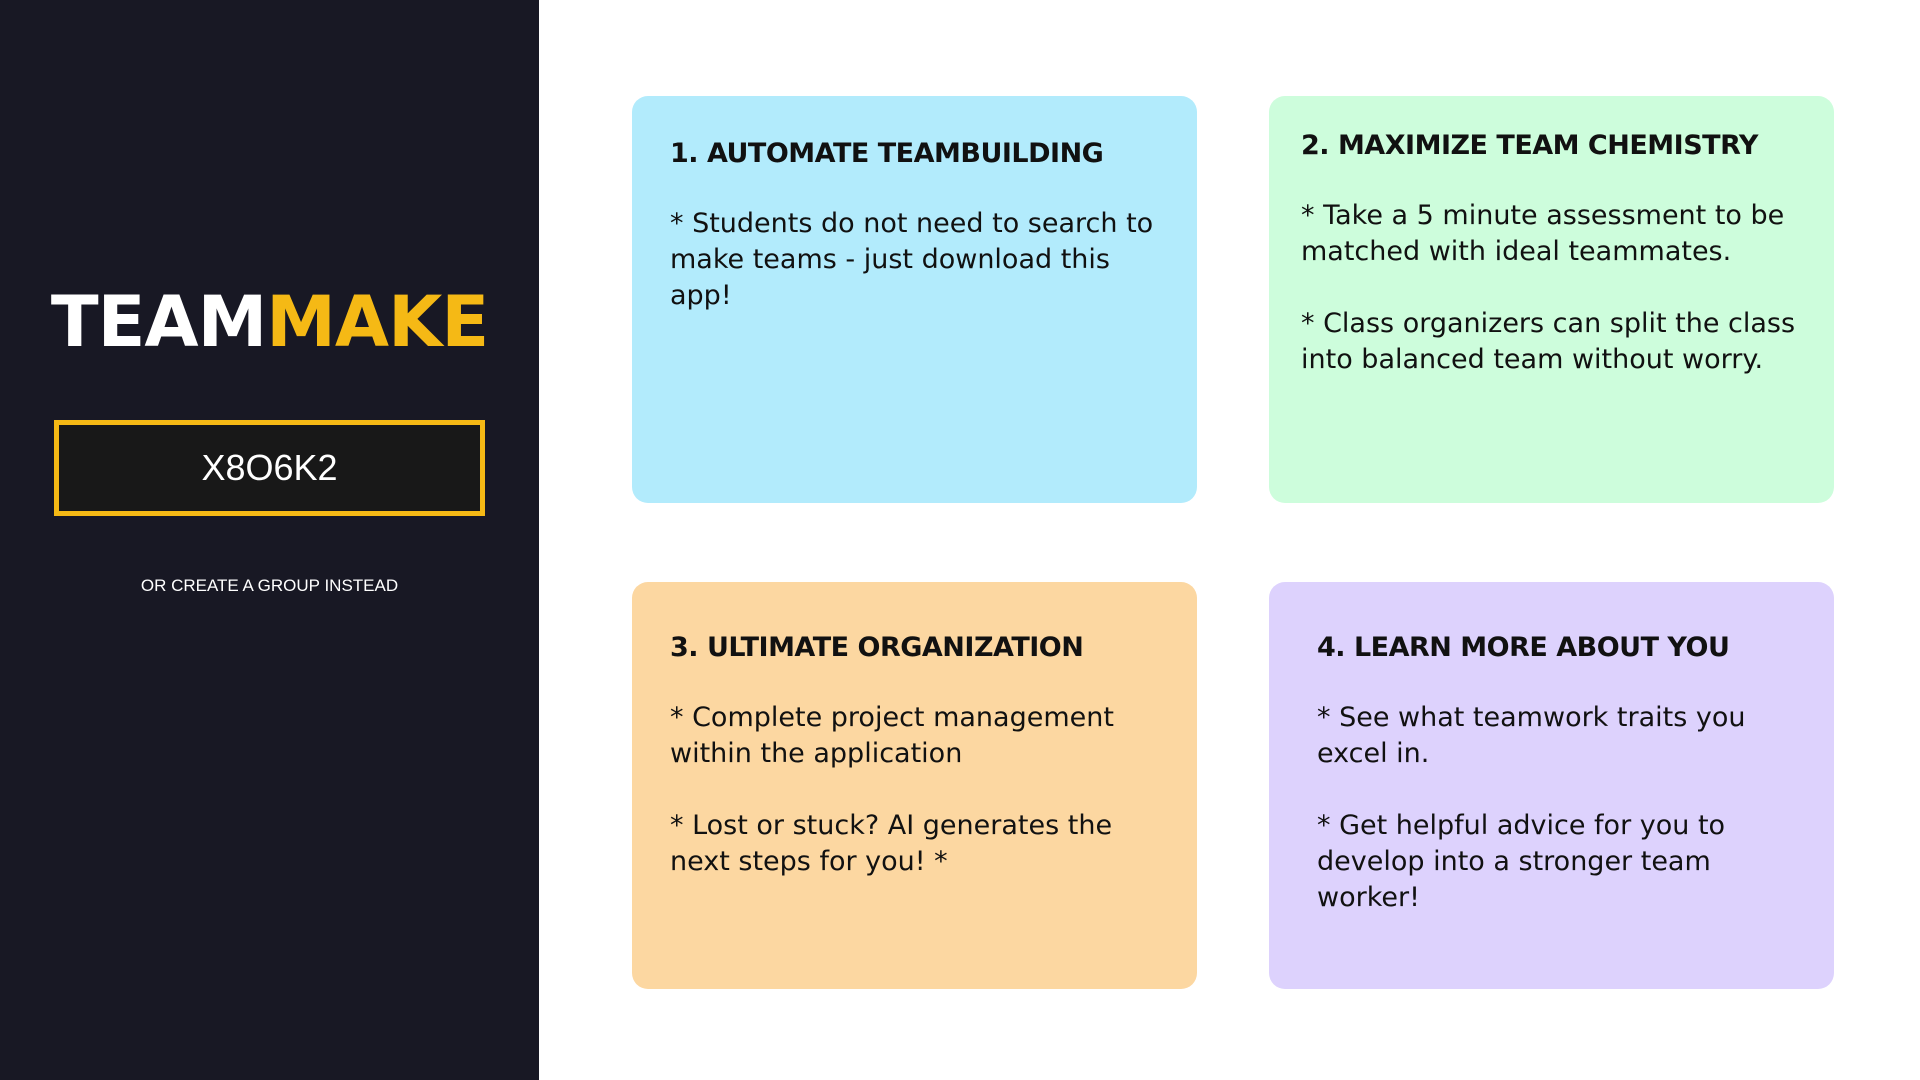 The image size is (1920, 1080). What do you see at coordinates (269, 468) in the screenshot?
I see `group-code-input: X8O6K2` at bounding box center [269, 468].